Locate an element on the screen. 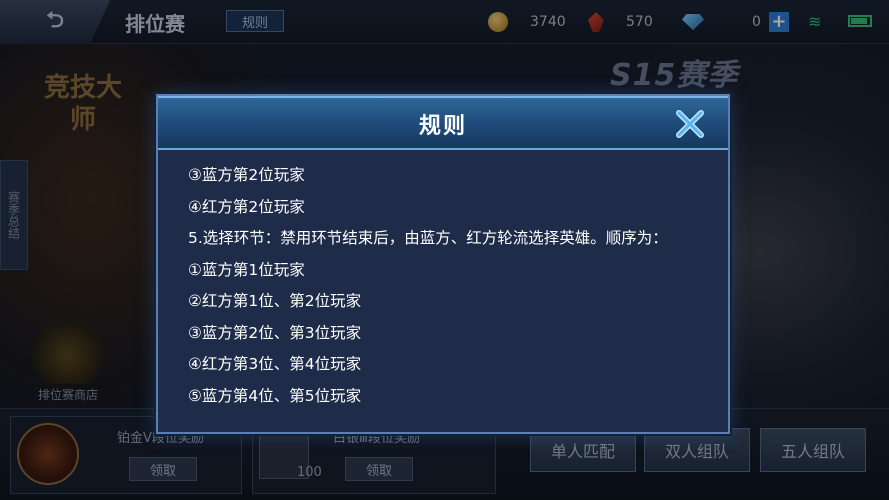 This screenshot has width=889, height=500. rule-line: ②红方第1位、第2位玩家 is located at coordinates (275, 301).